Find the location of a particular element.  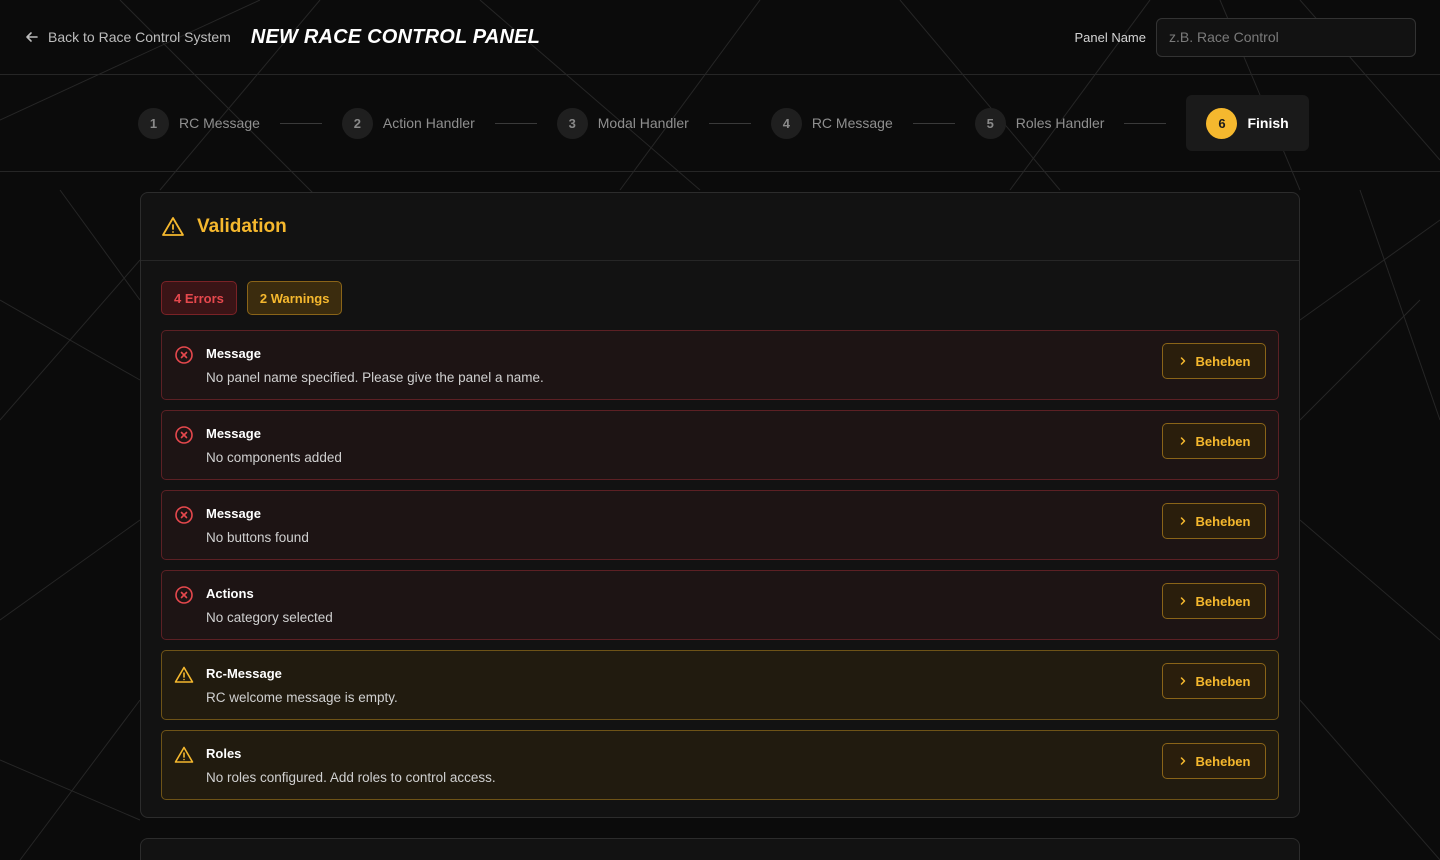

back-link: Back to Race Control System is located at coordinates (127, 37).